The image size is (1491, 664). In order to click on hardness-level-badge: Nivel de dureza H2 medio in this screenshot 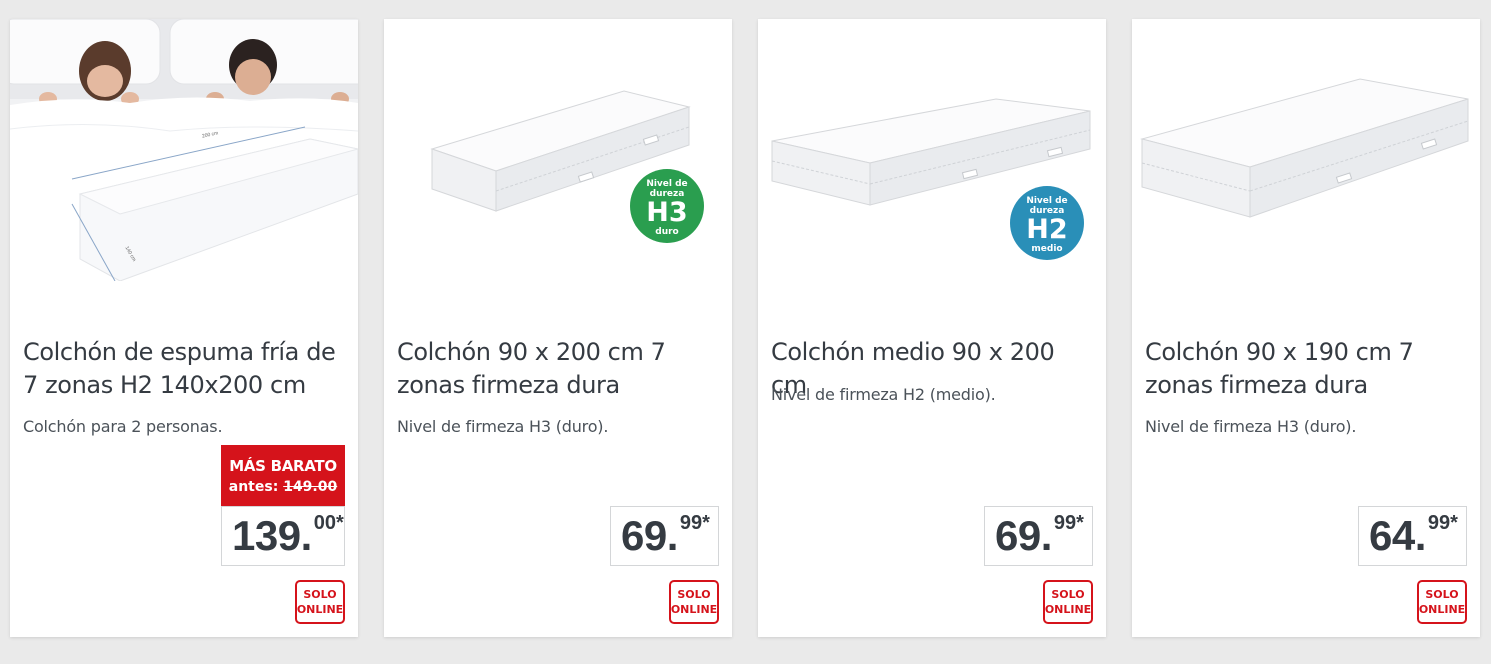, I will do `click(1047, 223)`.